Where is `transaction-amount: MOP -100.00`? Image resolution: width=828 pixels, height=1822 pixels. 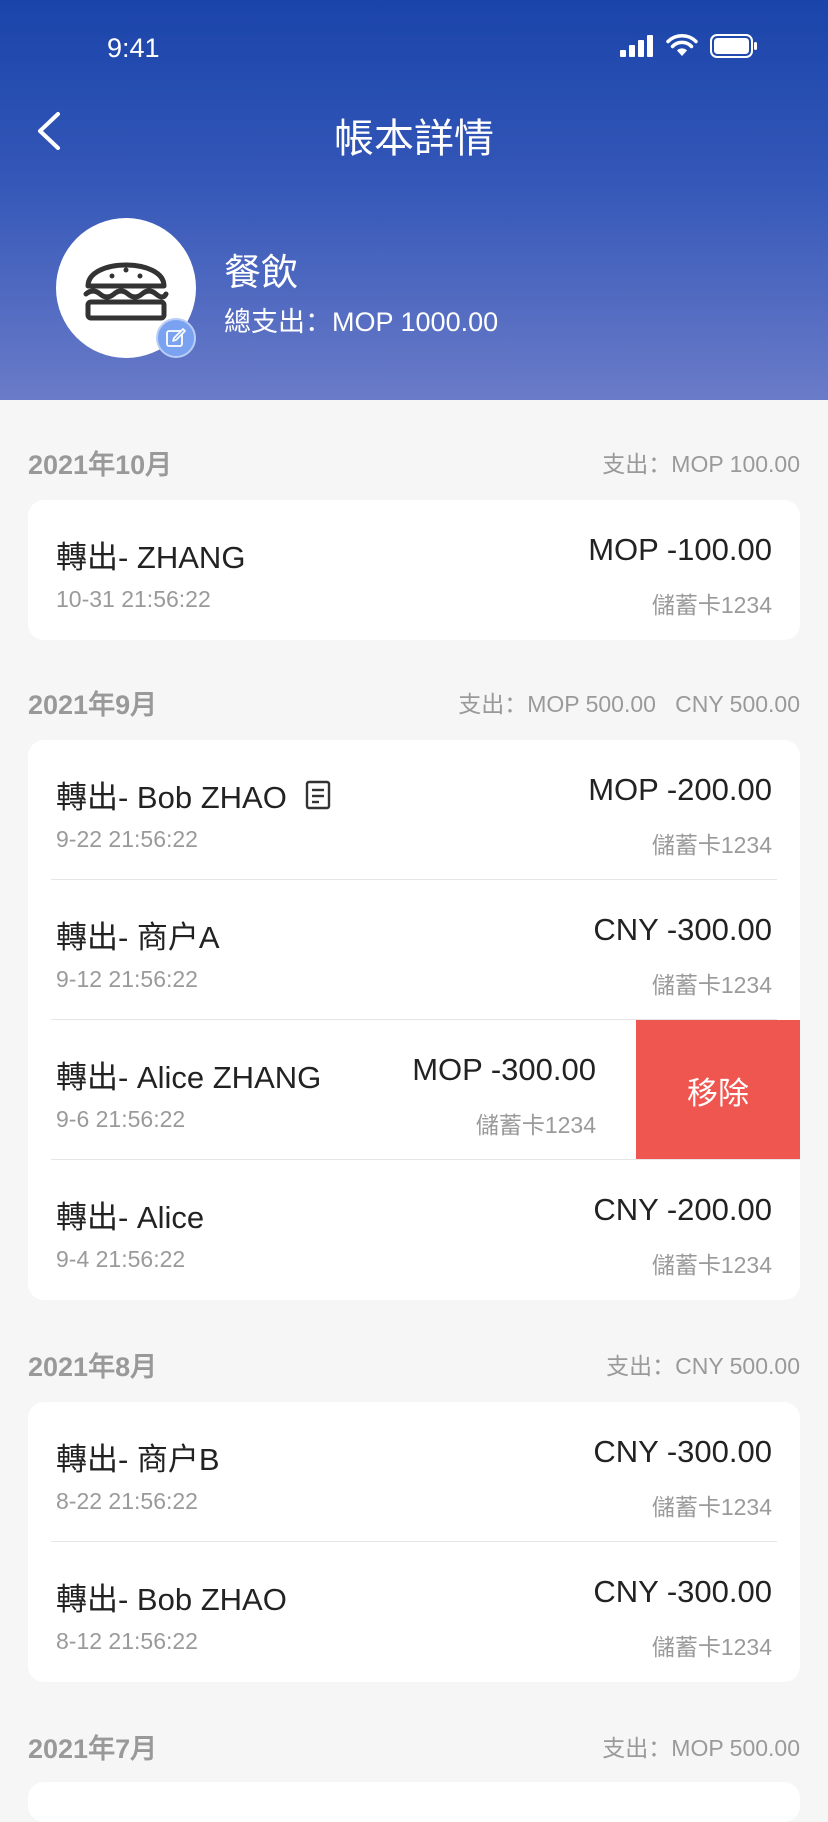 transaction-amount: MOP -100.00 is located at coordinates (680, 549).